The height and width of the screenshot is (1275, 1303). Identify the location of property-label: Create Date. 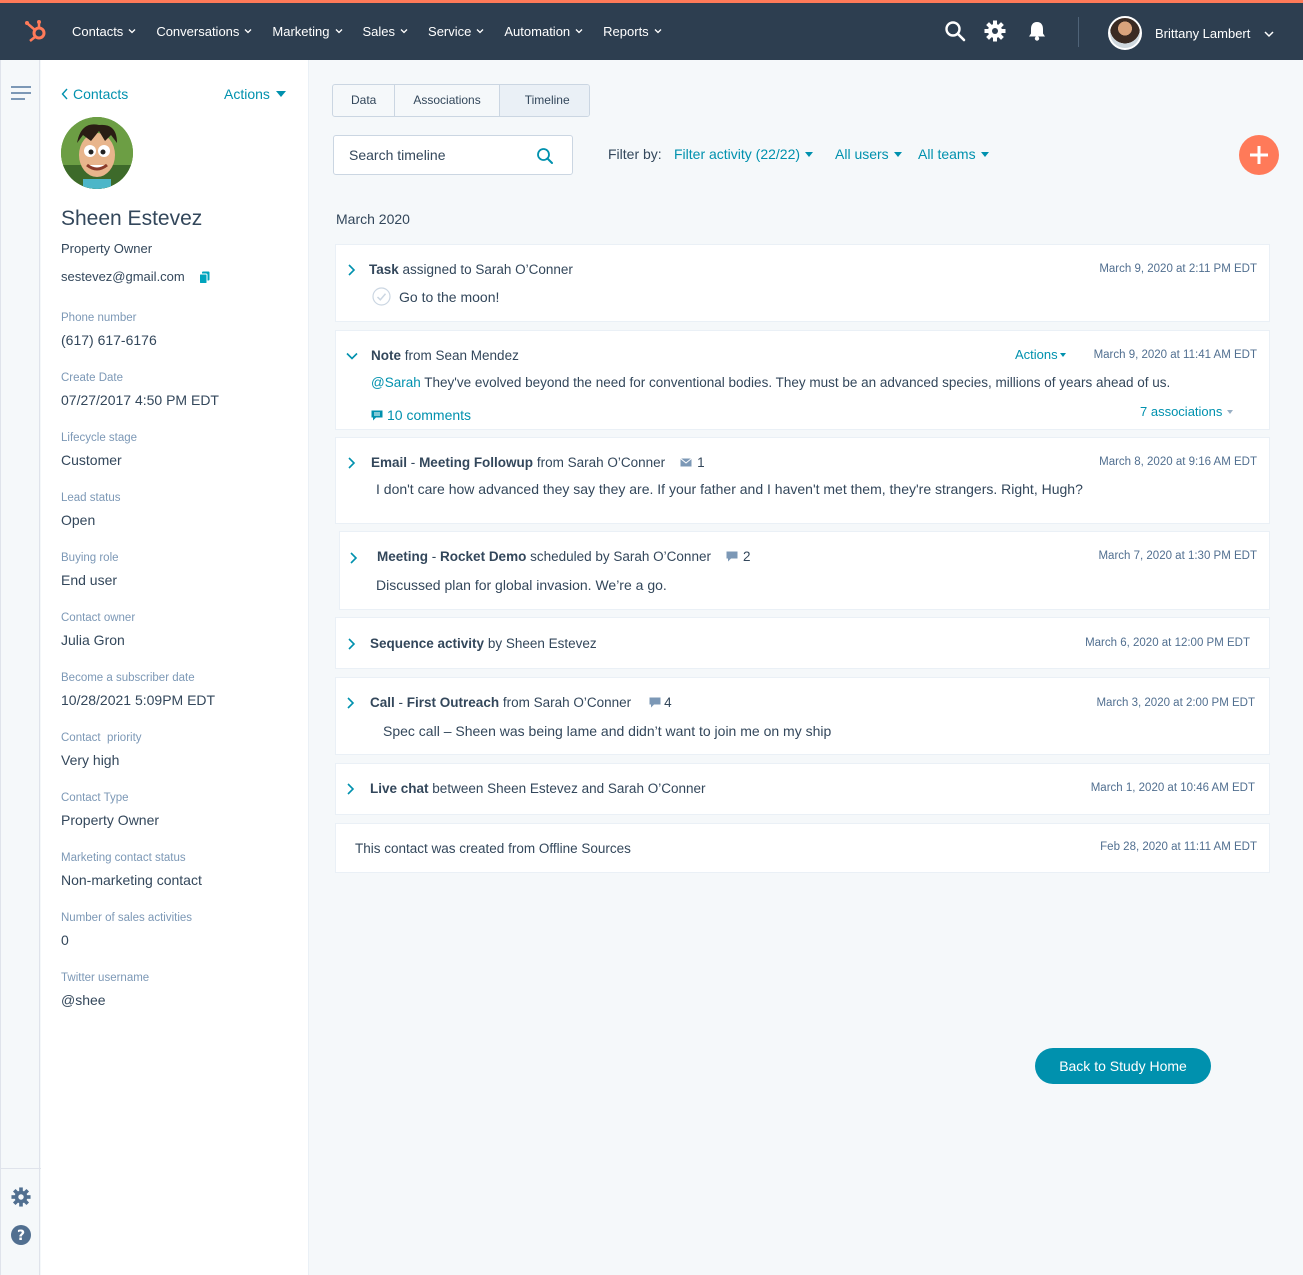
(92, 378).